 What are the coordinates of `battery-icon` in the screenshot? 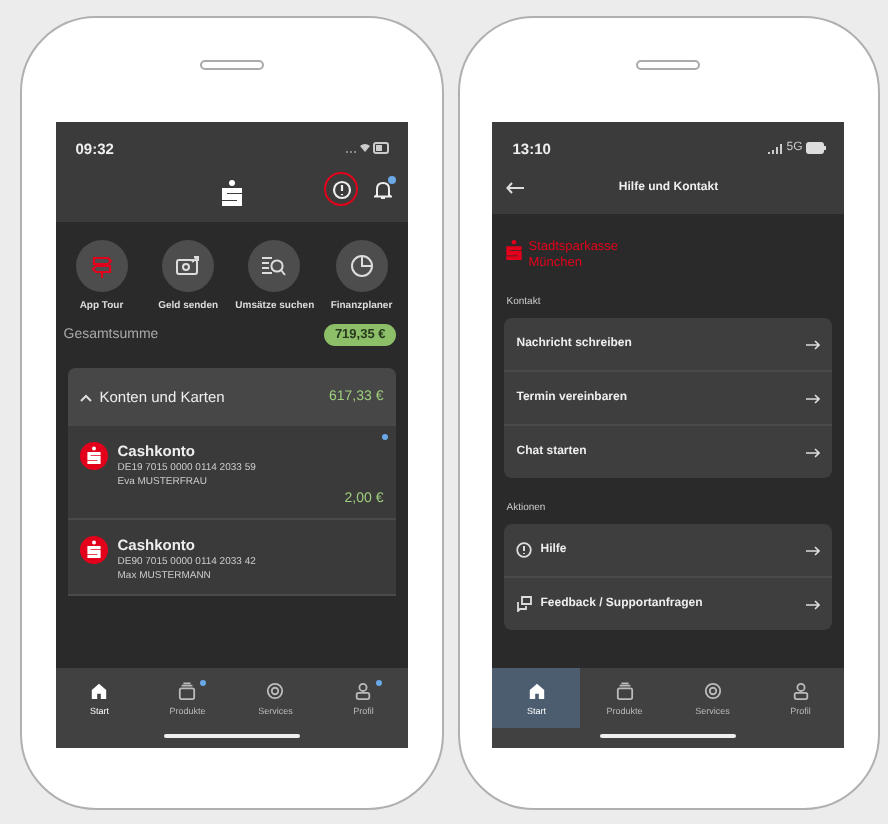 It's located at (816, 148).